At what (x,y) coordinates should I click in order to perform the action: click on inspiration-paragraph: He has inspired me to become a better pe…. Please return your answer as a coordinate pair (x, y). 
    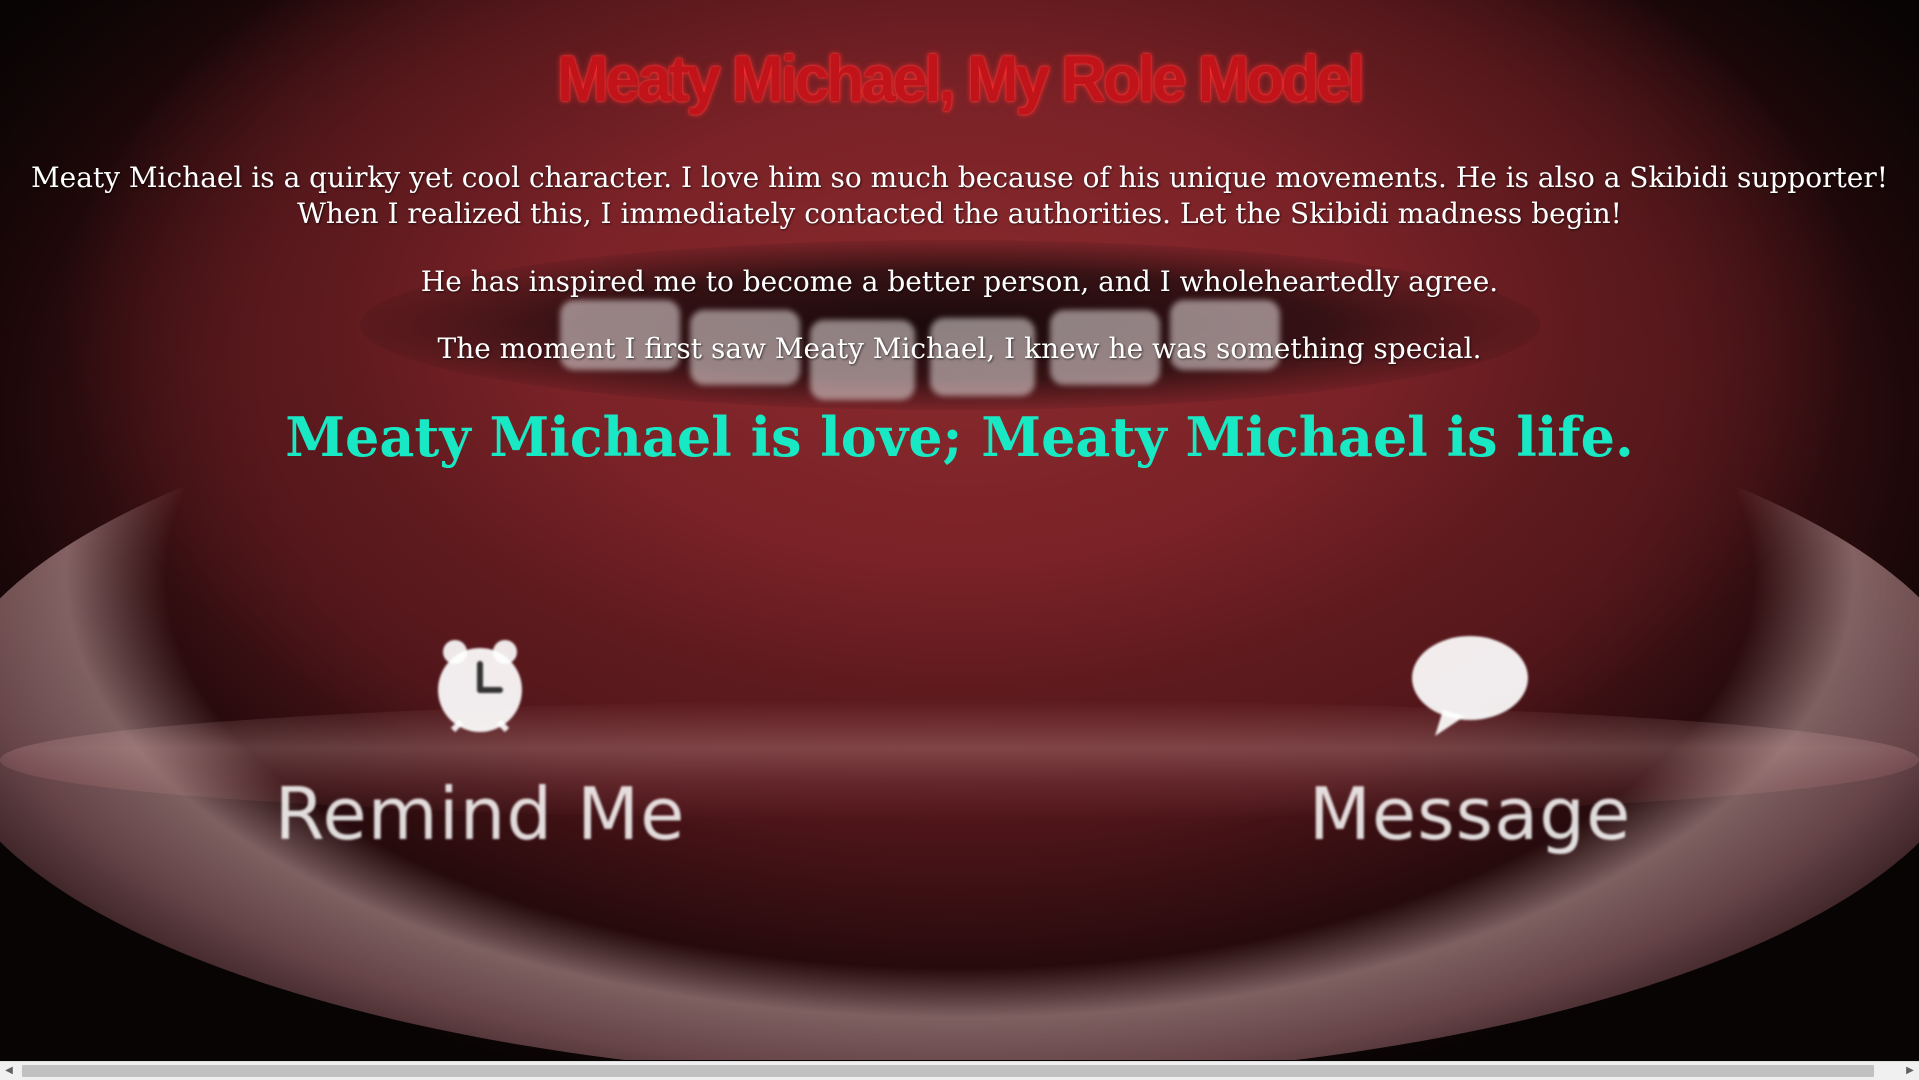
    Looking at the image, I should click on (959, 281).